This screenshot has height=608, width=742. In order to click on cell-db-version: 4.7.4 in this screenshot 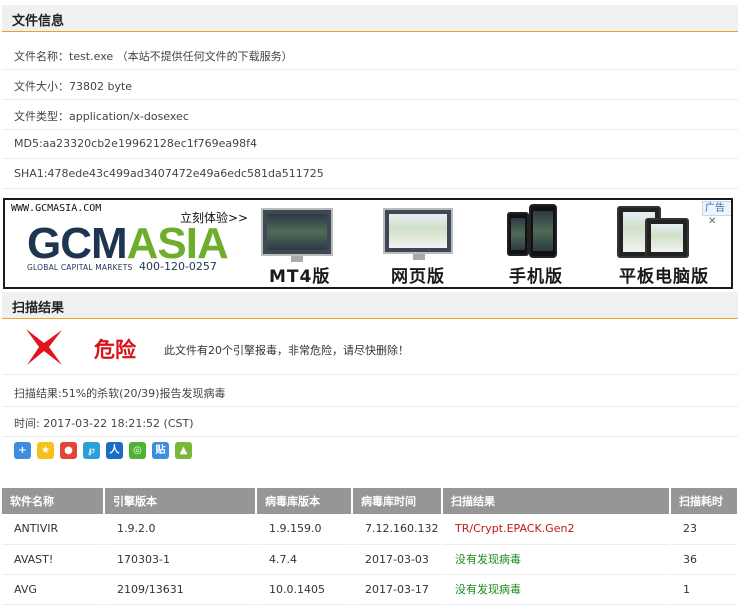, I will do `click(304, 559)`.